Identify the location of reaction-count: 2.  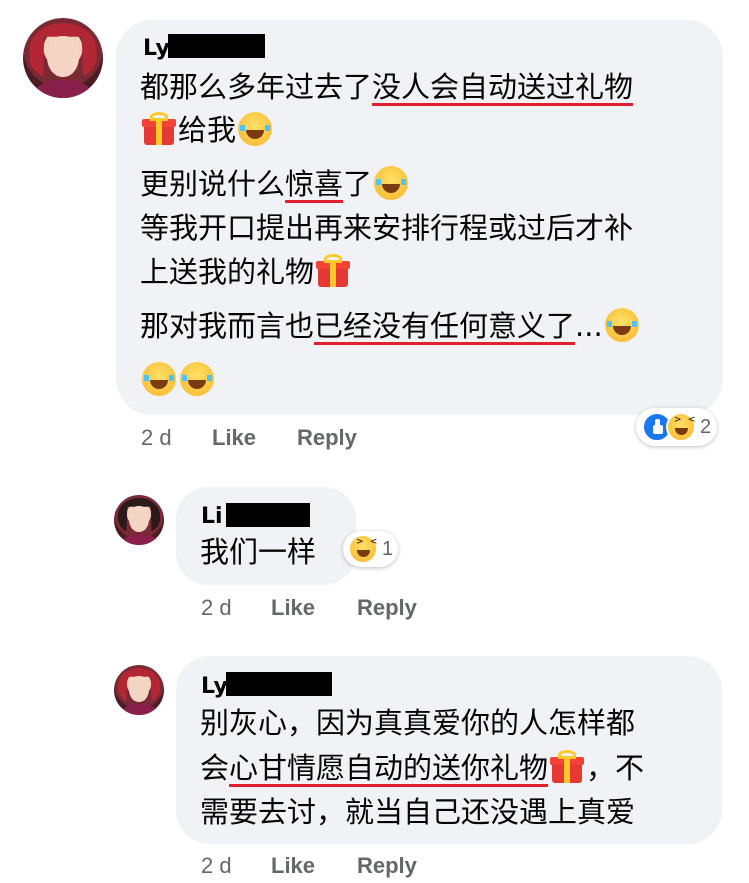
(706, 426).